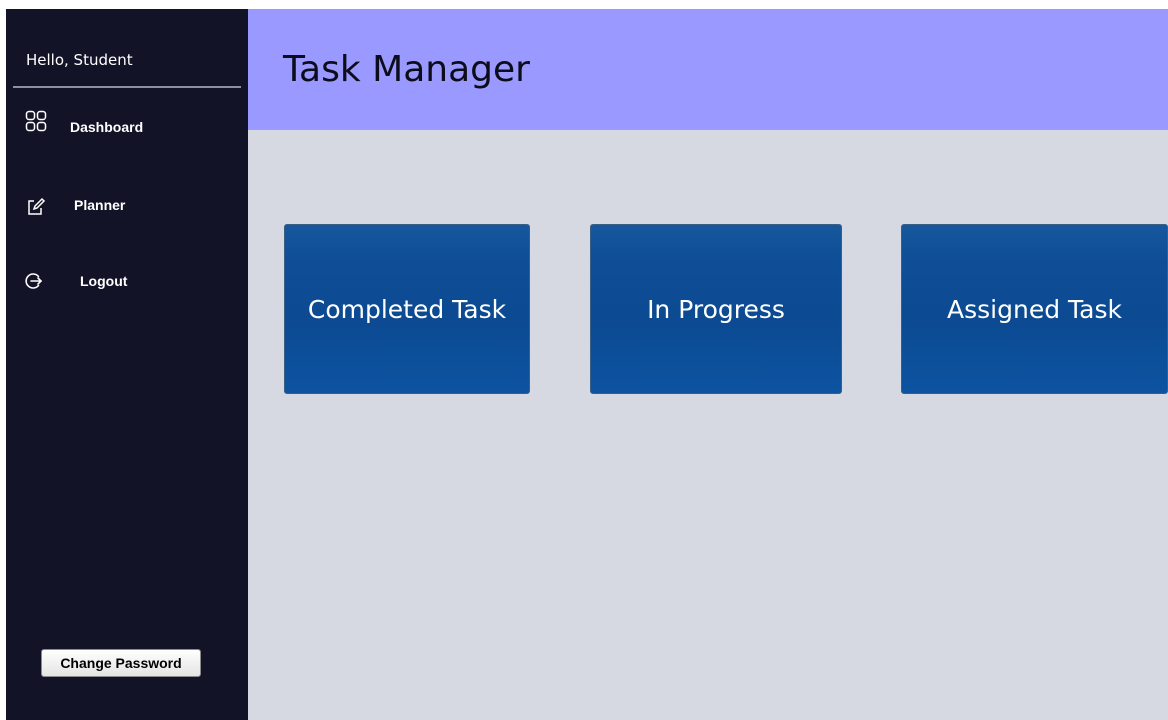  What do you see at coordinates (107, 127) in the screenshot?
I see `sidebar-item-label: Dashboard` at bounding box center [107, 127].